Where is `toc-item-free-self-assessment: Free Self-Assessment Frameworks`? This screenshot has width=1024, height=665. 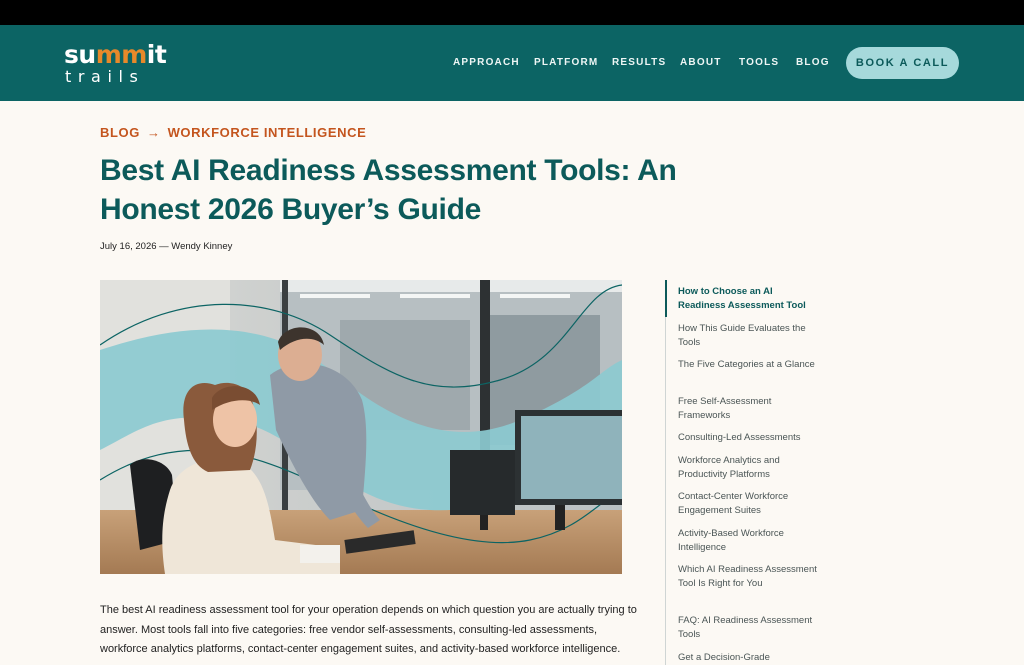 toc-item-free-self-assessment: Free Self-Assessment Frameworks is located at coordinates (748, 409).